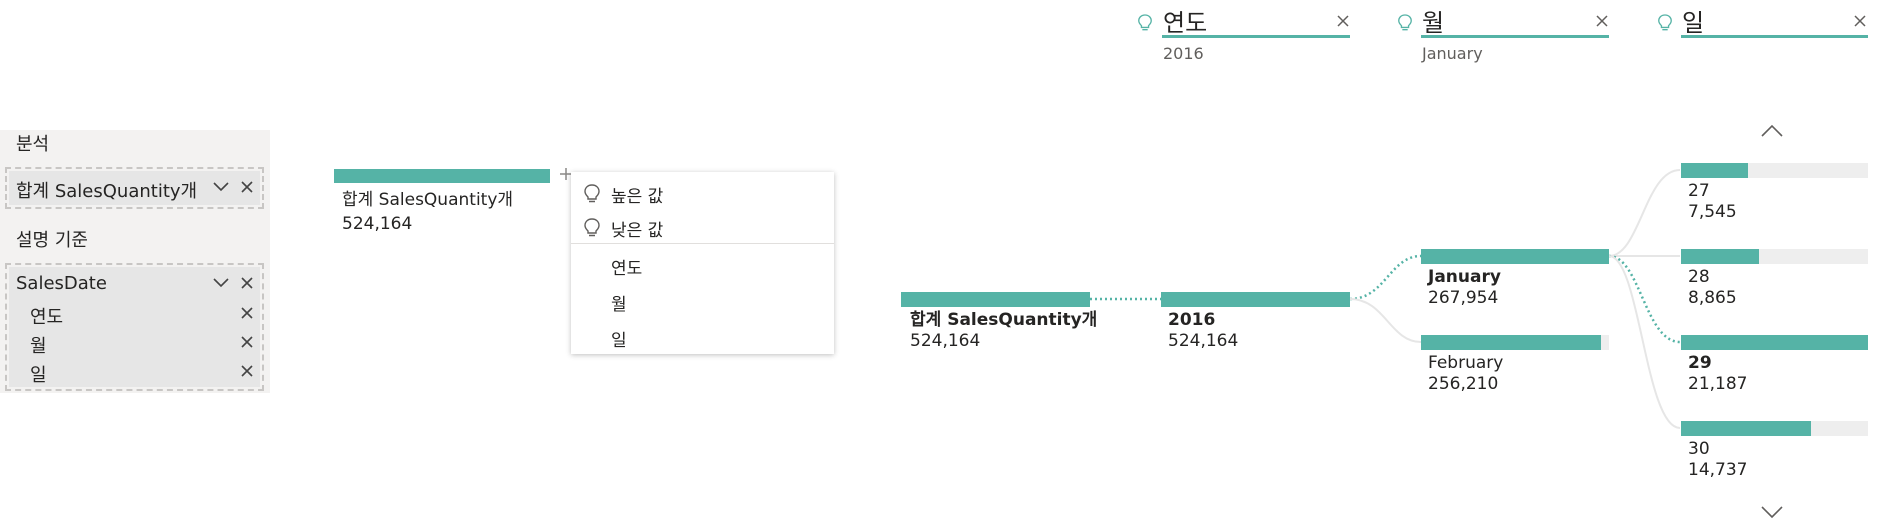 The width and height of the screenshot is (1878, 523). Describe the element at coordinates (1004, 320) in the screenshot. I see `root-node-label: 합계 SalesQuantity개` at that location.